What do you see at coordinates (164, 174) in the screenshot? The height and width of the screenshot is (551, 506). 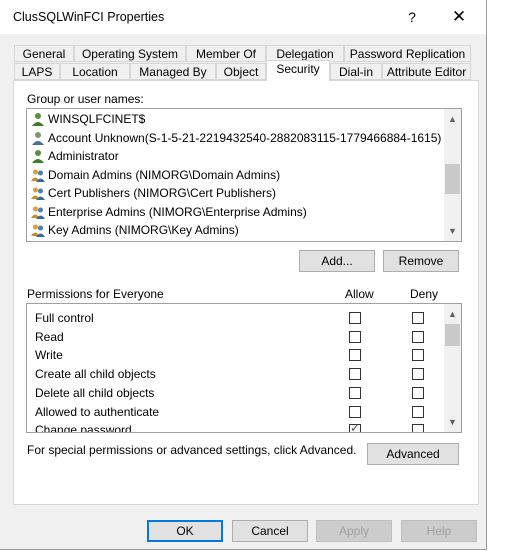 I see `group-name: Domain Admins (NIMORG\Domain Admins)` at bounding box center [164, 174].